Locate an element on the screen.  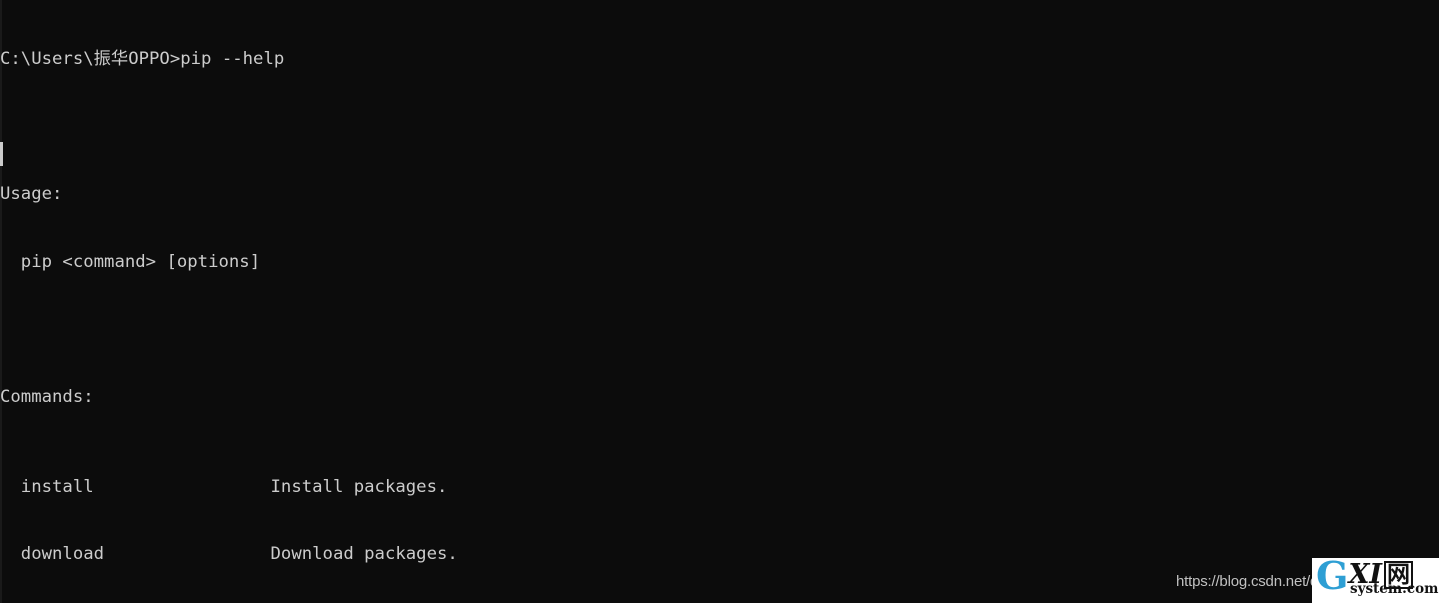
command-desc: Download packages. is located at coordinates (364, 554).